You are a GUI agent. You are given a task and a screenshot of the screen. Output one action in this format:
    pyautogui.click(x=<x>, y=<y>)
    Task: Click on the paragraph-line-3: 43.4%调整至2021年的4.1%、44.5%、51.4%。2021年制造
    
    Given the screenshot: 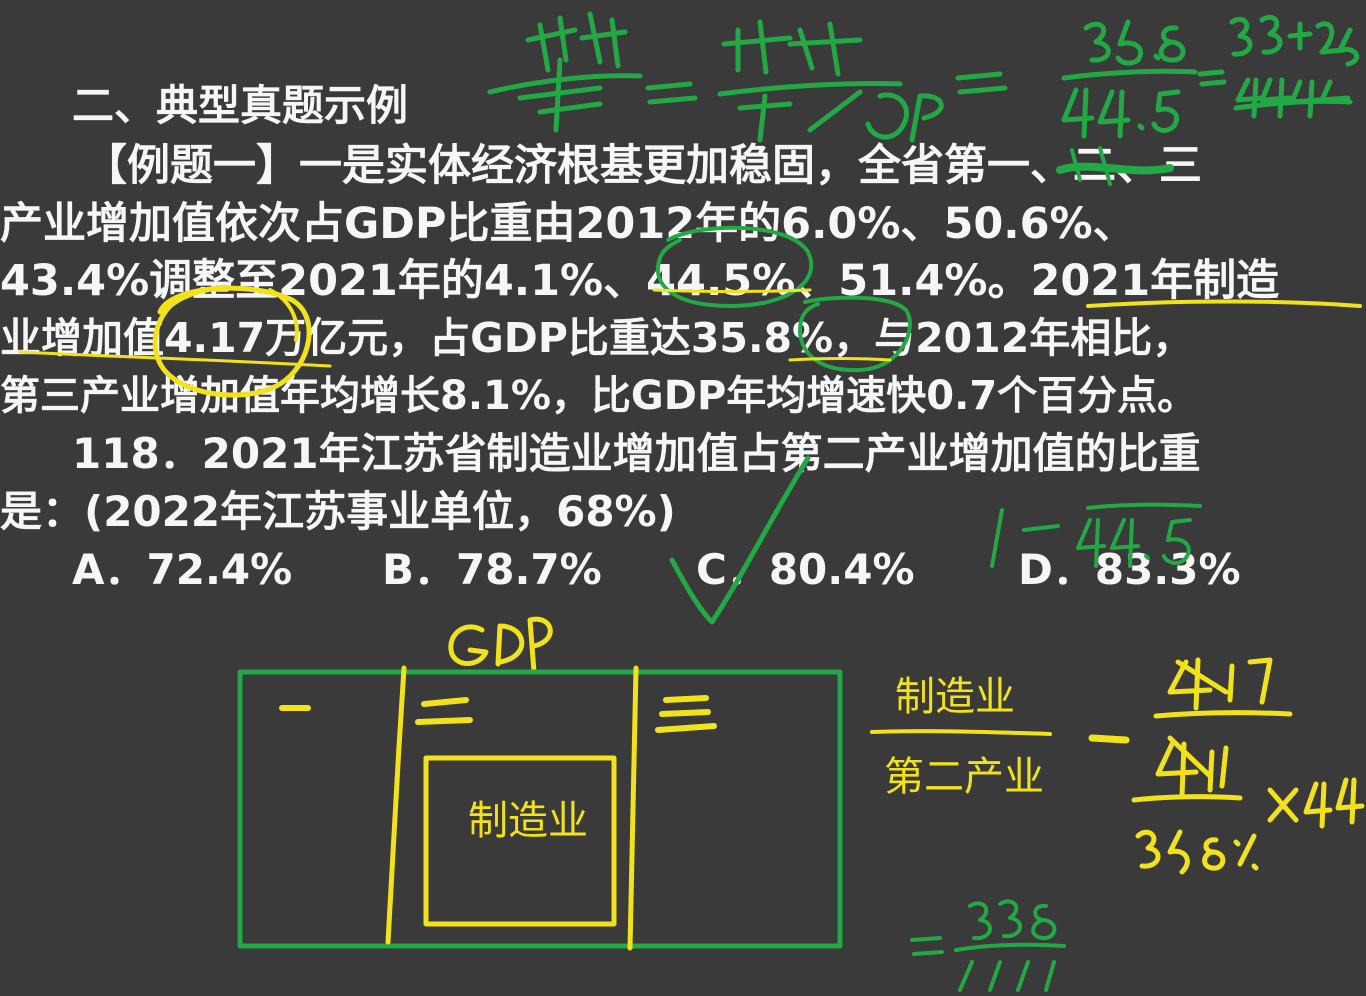 What is the action you would take?
    pyautogui.click(x=640, y=281)
    